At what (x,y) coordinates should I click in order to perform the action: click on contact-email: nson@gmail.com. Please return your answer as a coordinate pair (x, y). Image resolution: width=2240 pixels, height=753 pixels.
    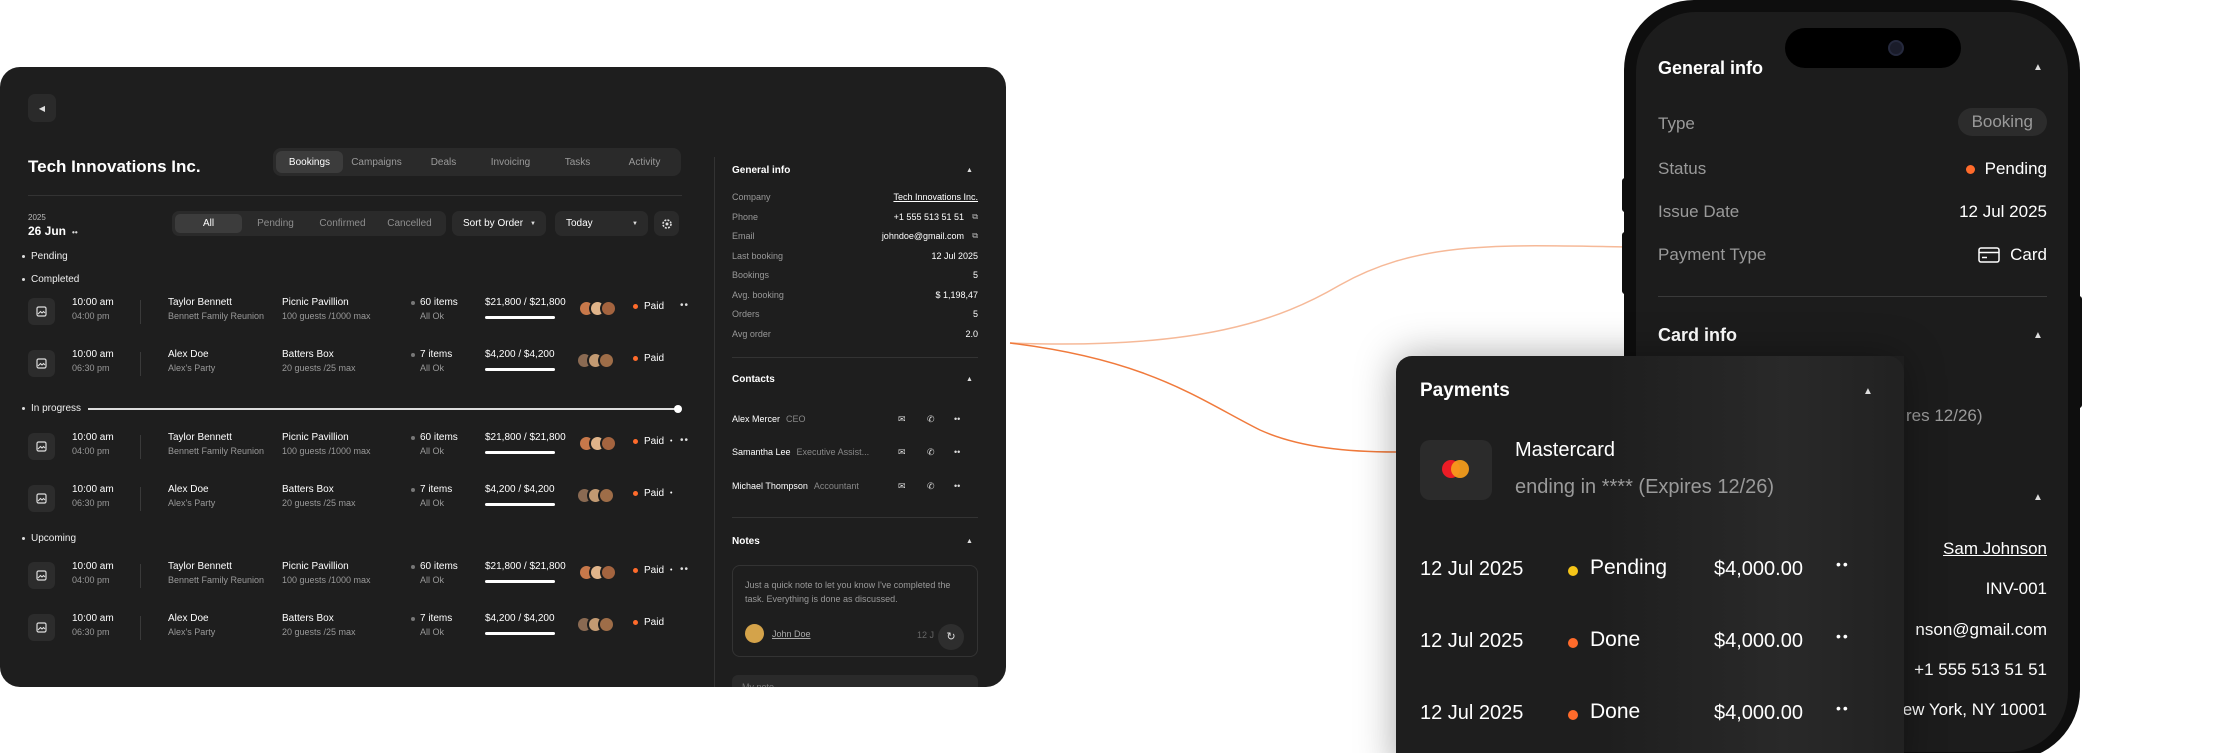
    Looking at the image, I should click on (1981, 629).